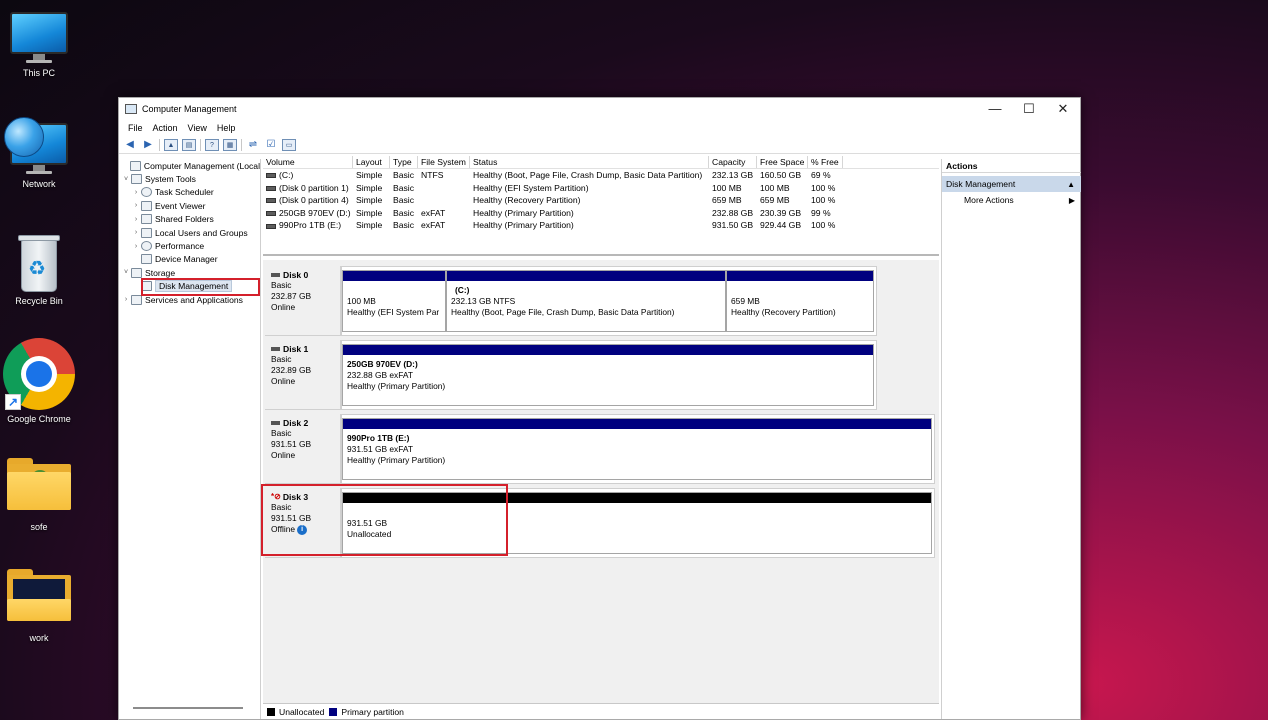  What do you see at coordinates (190, 286) in the screenshot?
I see `tree-item-disk-management: Disk Management` at bounding box center [190, 286].